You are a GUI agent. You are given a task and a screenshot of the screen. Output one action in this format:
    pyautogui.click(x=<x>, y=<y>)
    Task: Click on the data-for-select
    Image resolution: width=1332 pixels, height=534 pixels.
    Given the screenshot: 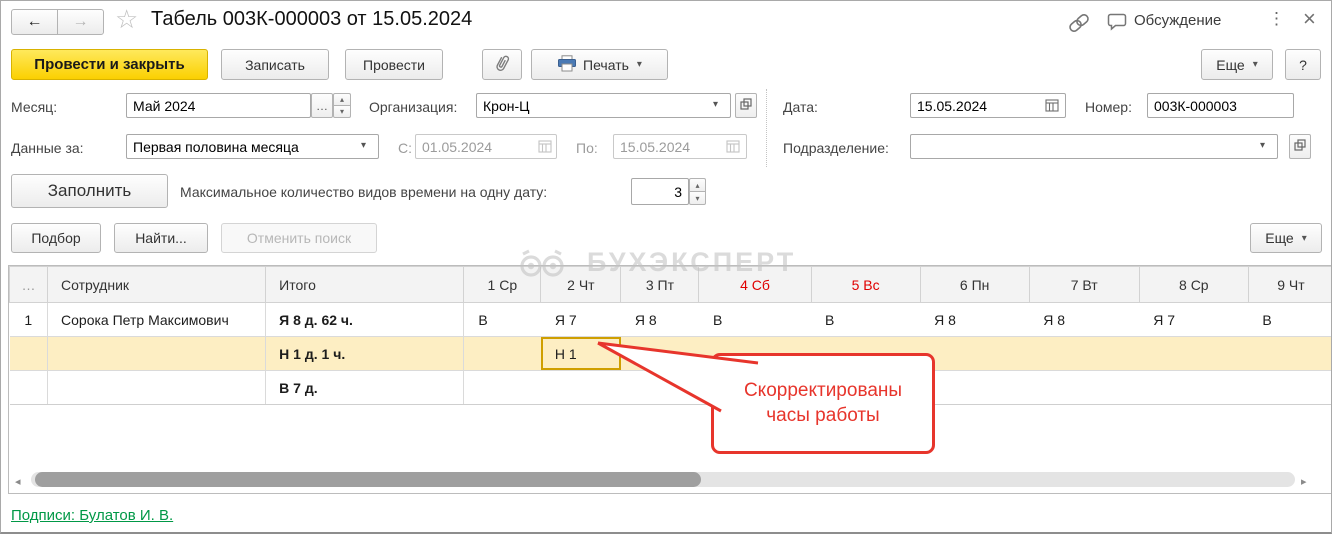 What is the action you would take?
    pyautogui.click(x=252, y=146)
    